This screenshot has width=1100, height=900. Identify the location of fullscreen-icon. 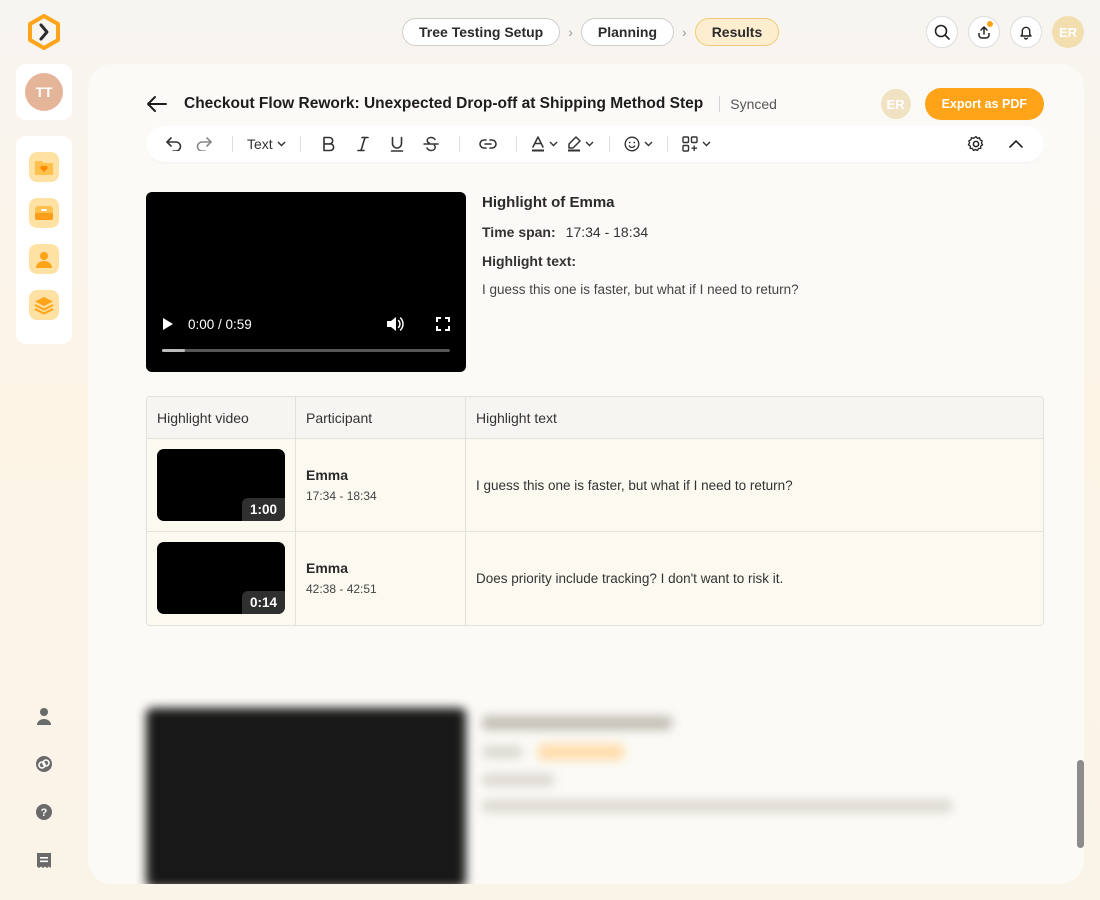
(443, 324).